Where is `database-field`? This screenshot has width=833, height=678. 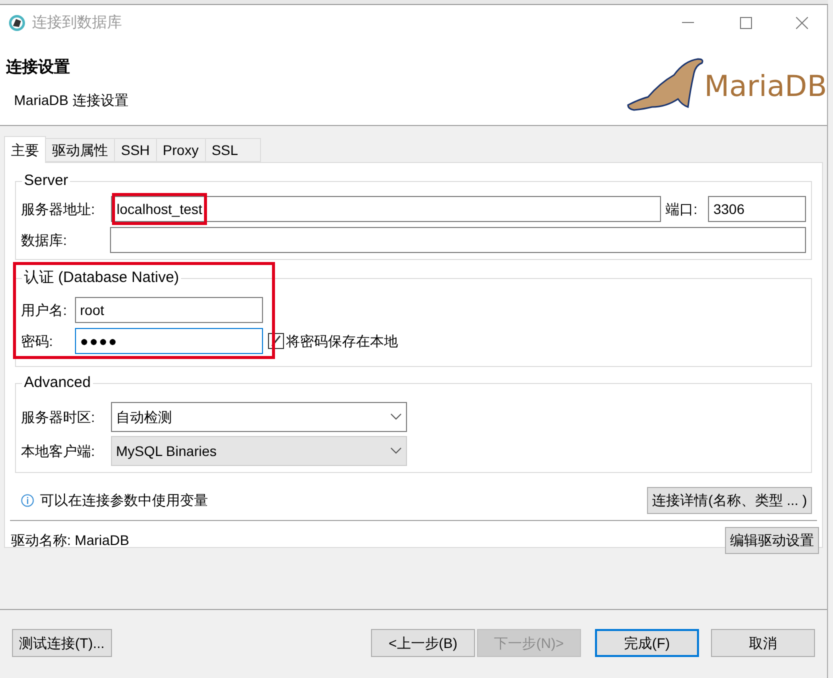
database-field is located at coordinates (458, 240).